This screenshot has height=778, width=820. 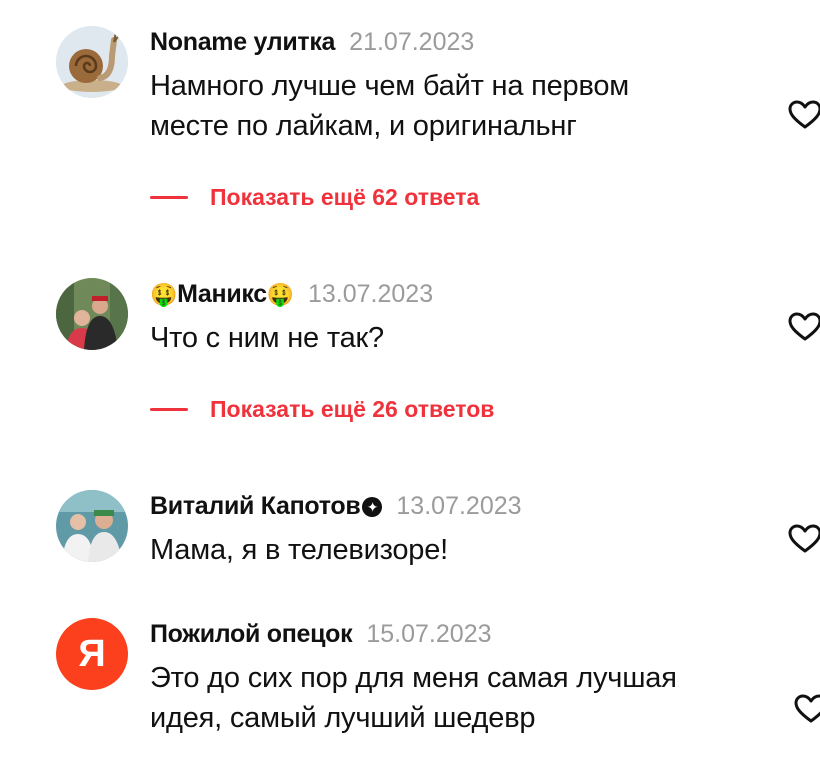 What do you see at coordinates (413, 678) in the screenshot?
I see `comment-text-line: Это до сих пор для меня самая лучшая` at bounding box center [413, 678].